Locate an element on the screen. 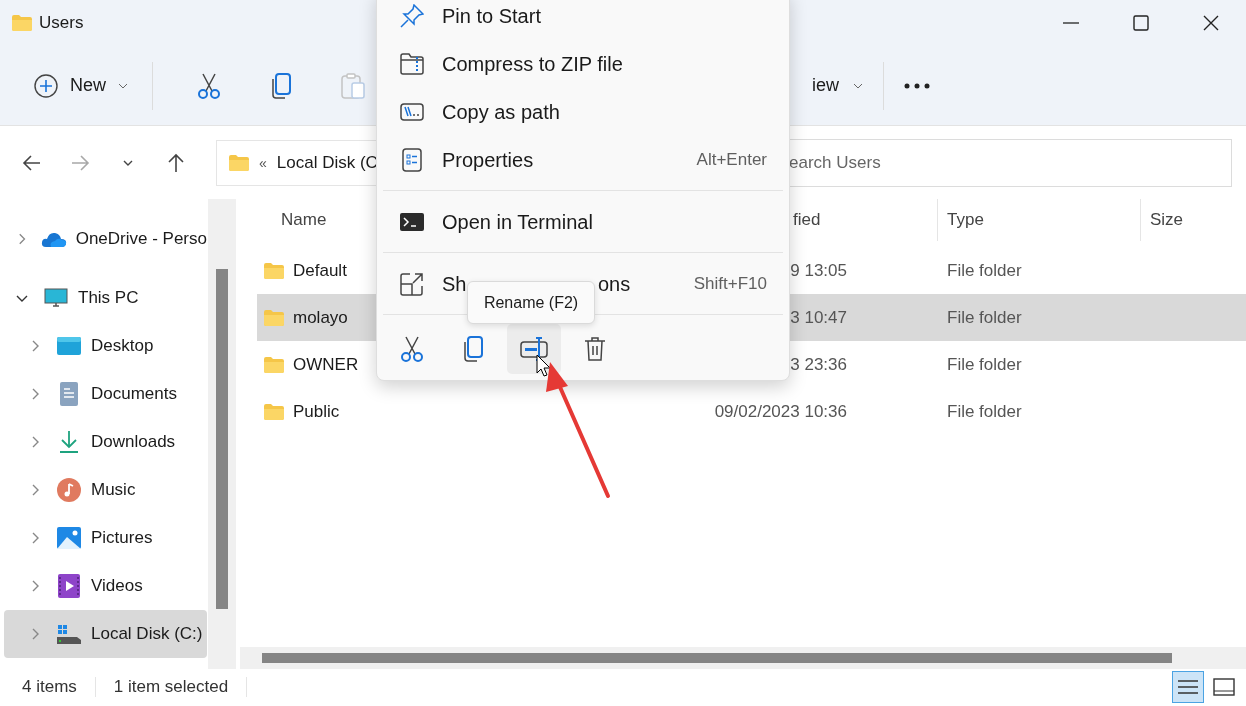 This screenshot has height=706, width=1246. plus-icon is located at coordinates (46, 85).